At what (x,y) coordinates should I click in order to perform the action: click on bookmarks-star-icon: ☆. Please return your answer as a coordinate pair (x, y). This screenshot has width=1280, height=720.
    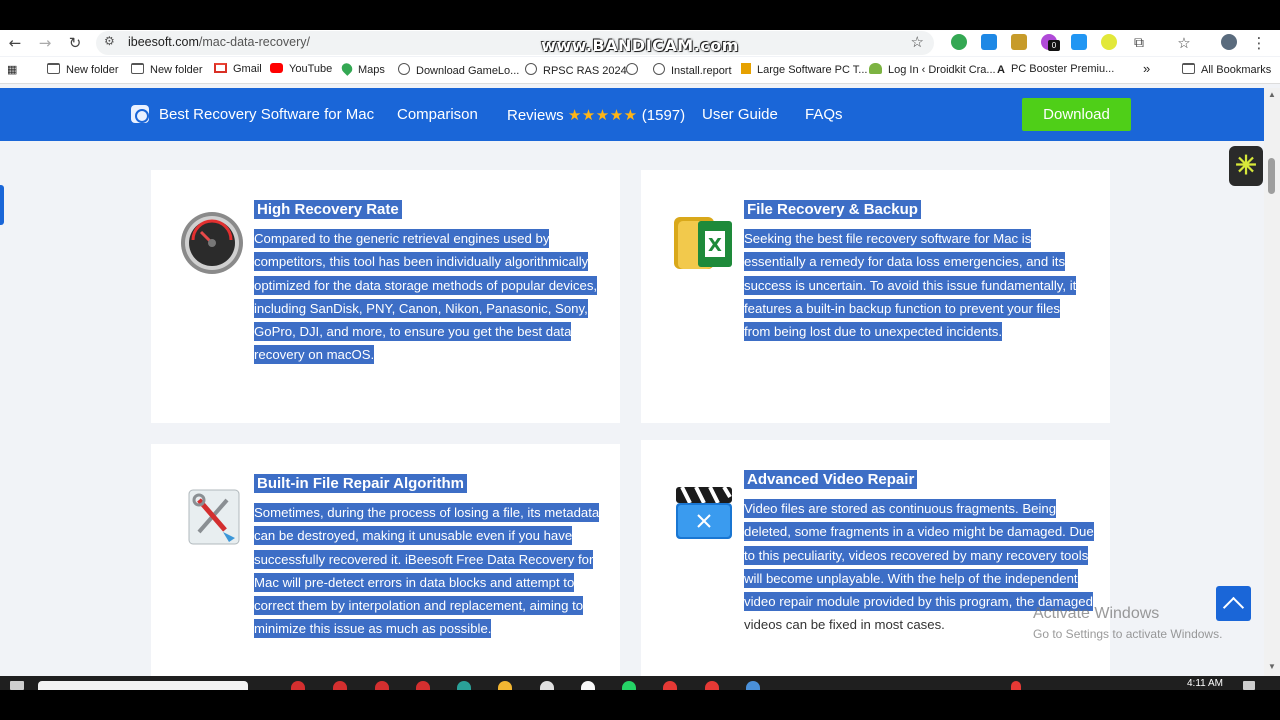
    Looking at the image, I should click on (1184, 43).